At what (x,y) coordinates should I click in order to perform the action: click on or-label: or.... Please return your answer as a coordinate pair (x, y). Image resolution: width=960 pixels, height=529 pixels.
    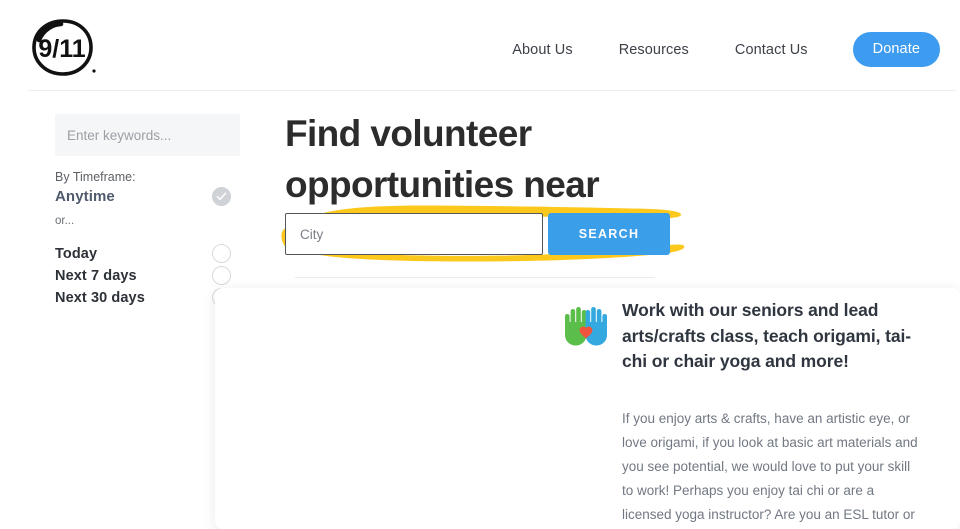
    Looking at the image, I should click on (65, 221).